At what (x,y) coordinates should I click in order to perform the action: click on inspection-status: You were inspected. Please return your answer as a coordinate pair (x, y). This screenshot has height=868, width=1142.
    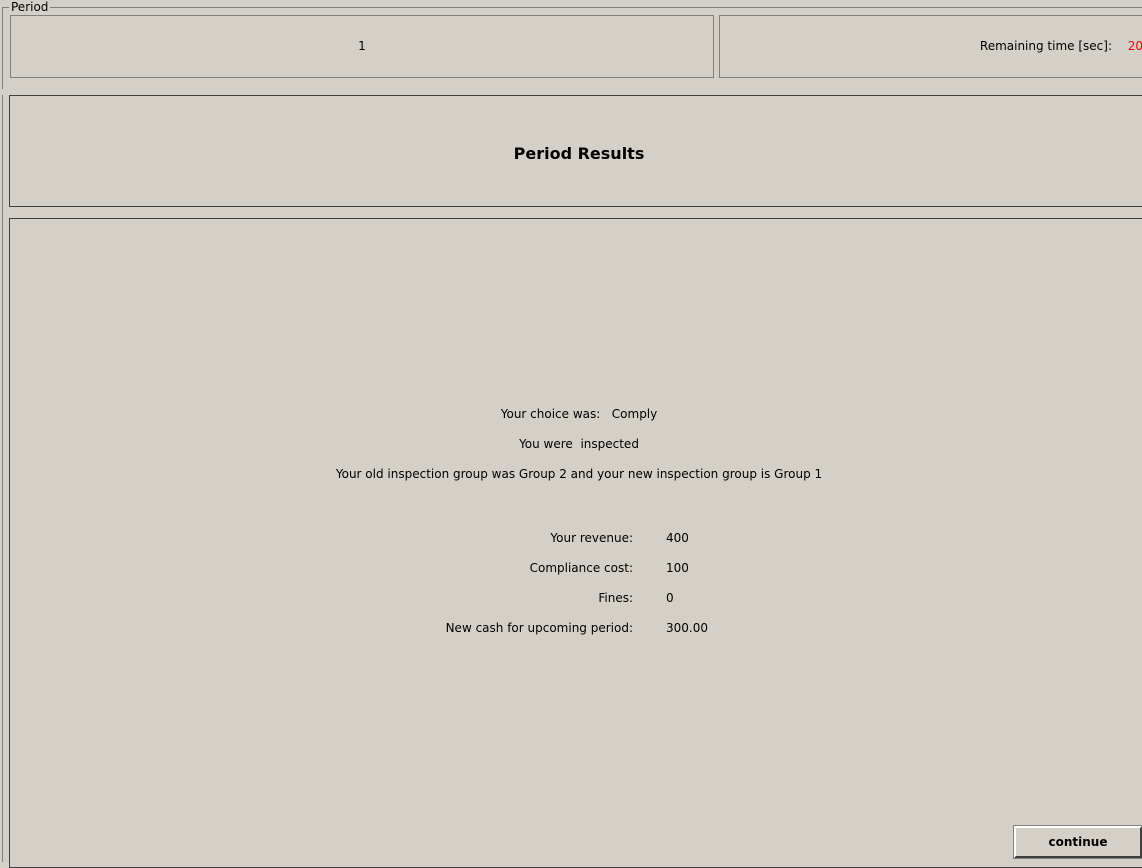
    Looking at the image, I should click on (579, 444).